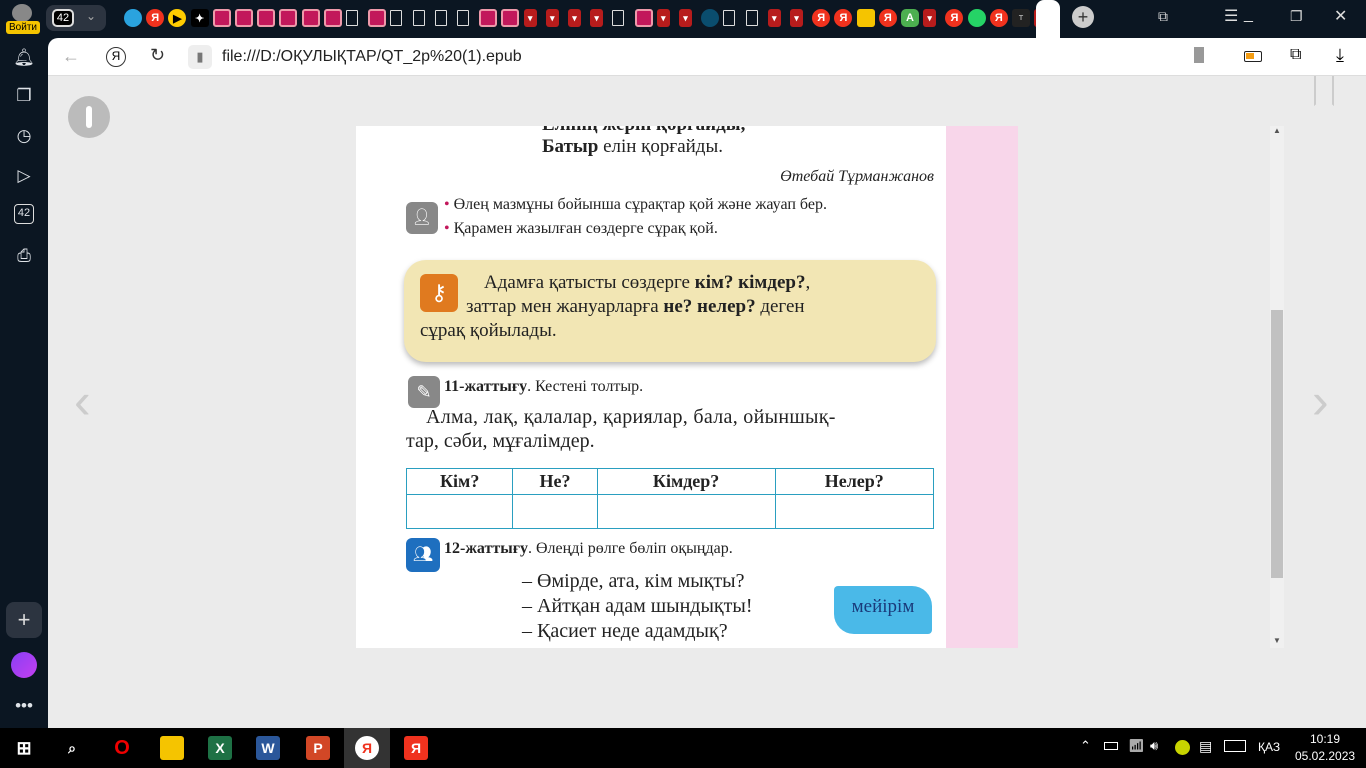 This screenshot has width=1366, height=768. Describe the element at coordinates (24, 58) in the screenshot. I see `bell-icon: 🔔︎` at that location.